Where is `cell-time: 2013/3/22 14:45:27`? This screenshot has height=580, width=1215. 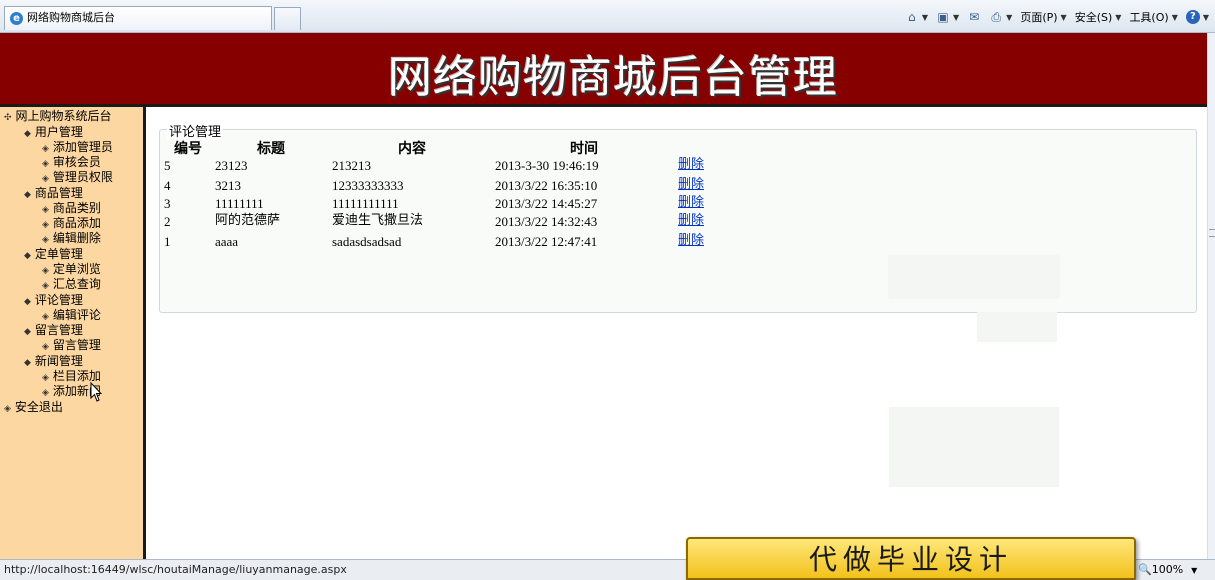 cell-time: 2013/3/22 14:45:27 is located at coordinates (546, 203).